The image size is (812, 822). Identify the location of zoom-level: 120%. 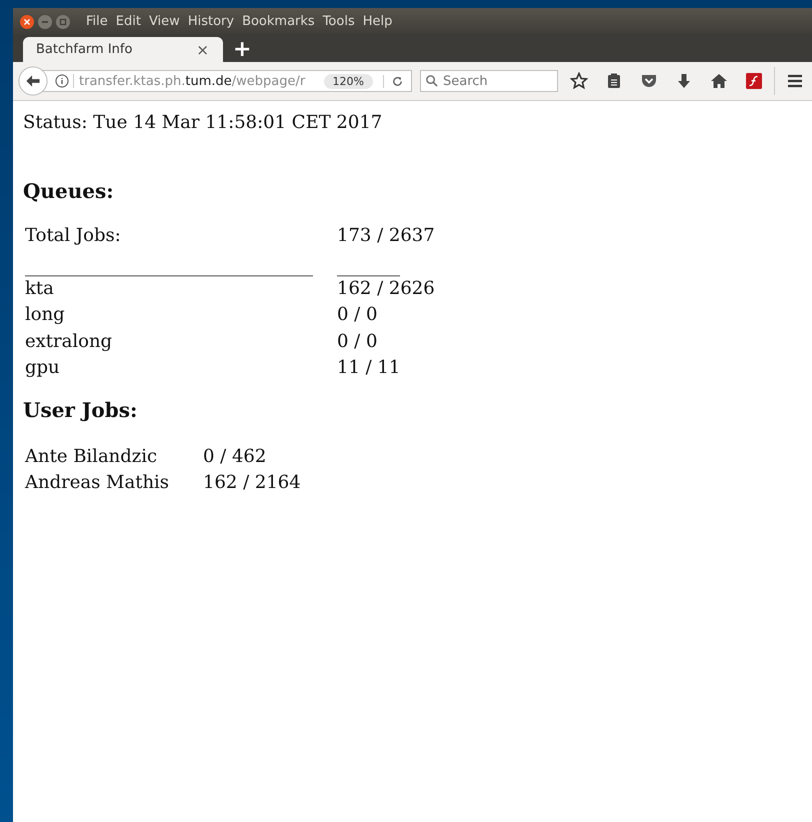
(348, 81).